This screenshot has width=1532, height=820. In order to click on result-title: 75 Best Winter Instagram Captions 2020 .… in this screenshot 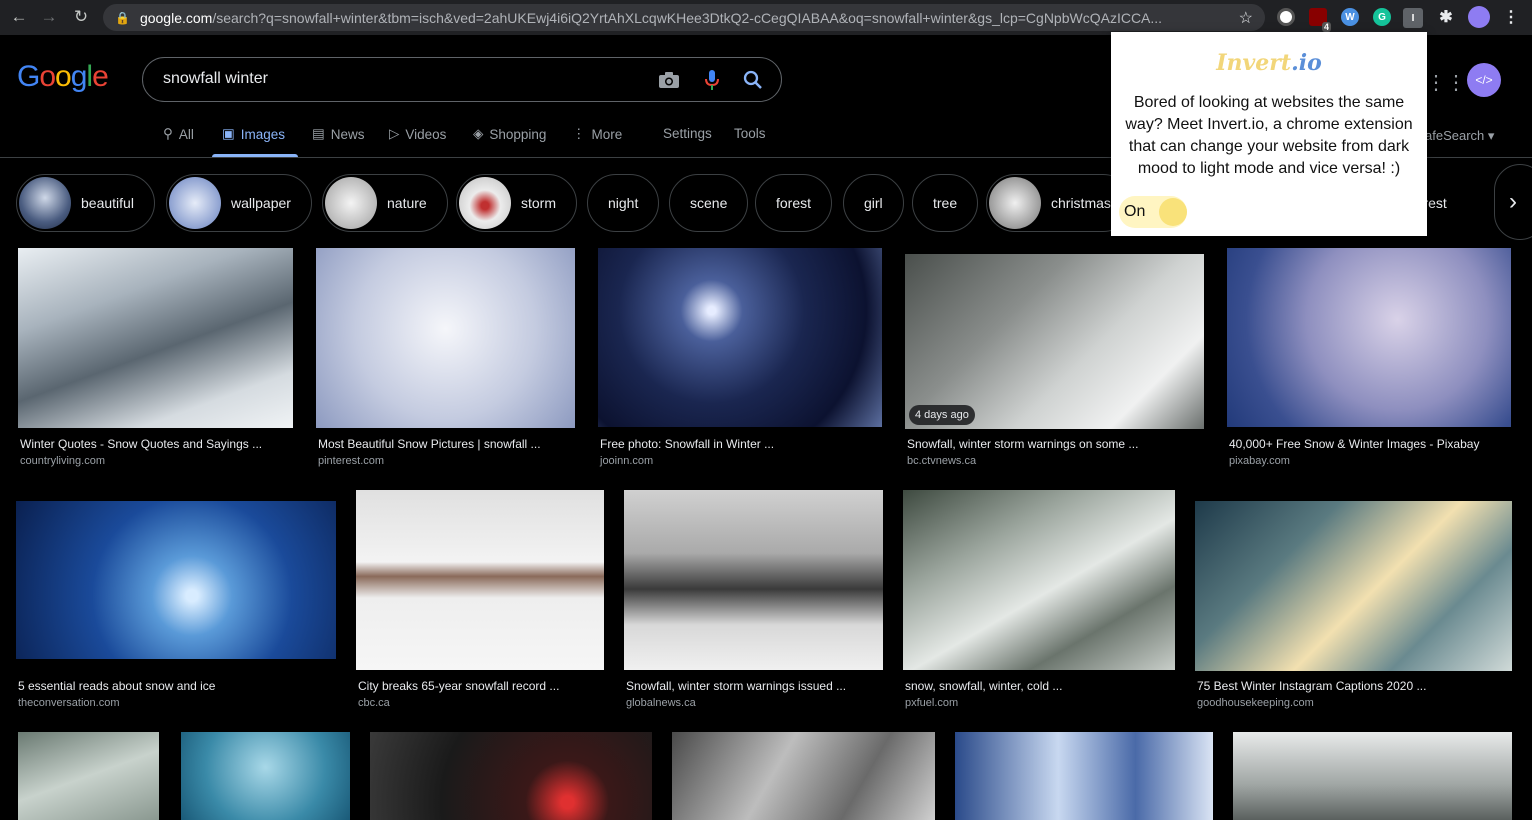, I will do `click(1311, 686)`.